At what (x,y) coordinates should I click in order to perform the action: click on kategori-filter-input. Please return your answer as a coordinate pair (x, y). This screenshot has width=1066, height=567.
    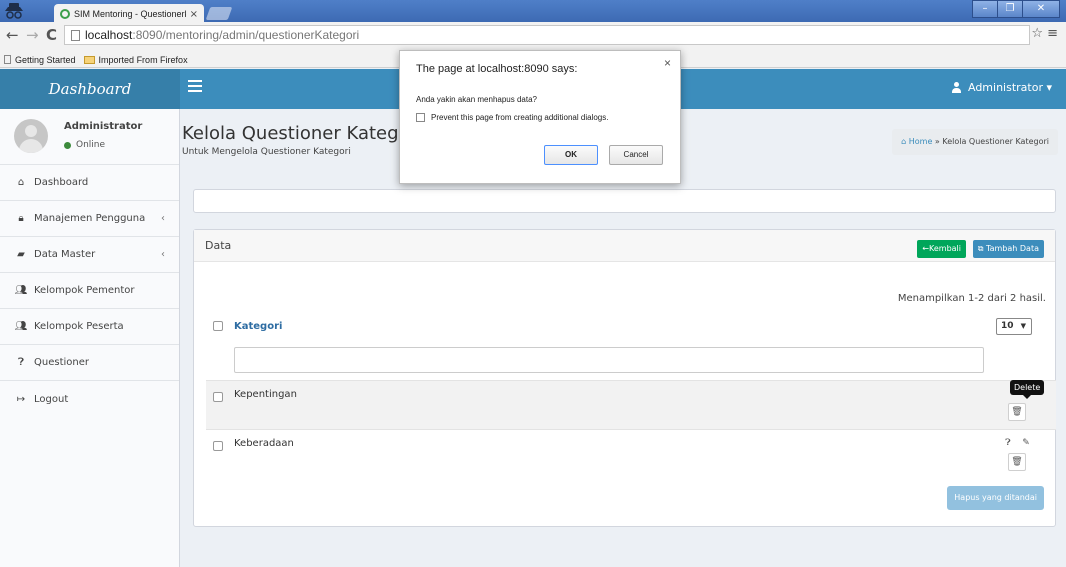
    Looking at the image, I should click on (609, 360).